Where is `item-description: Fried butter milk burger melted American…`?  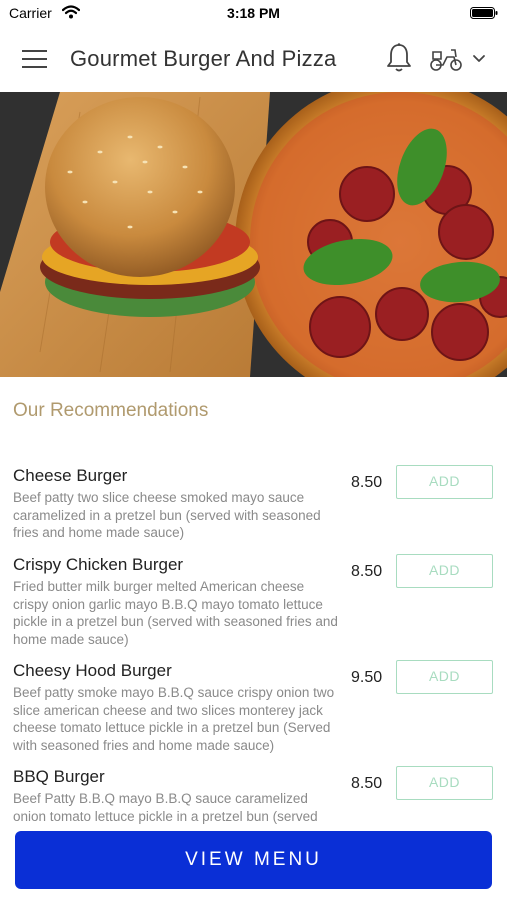 item-description: Fried butter milk burger melted American… is located at coordinates (175, 613).